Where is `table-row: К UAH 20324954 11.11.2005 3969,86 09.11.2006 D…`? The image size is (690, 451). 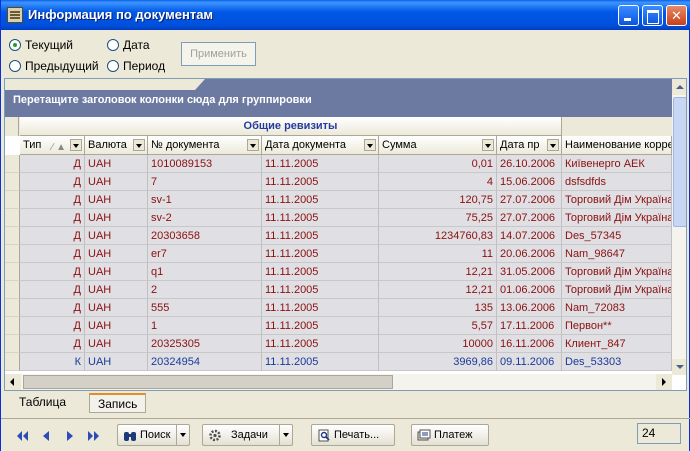 table-row: К UAH 20324954 11.11.2005 3969,86 09.11.2006 D… is located at coordinates (345, 362).